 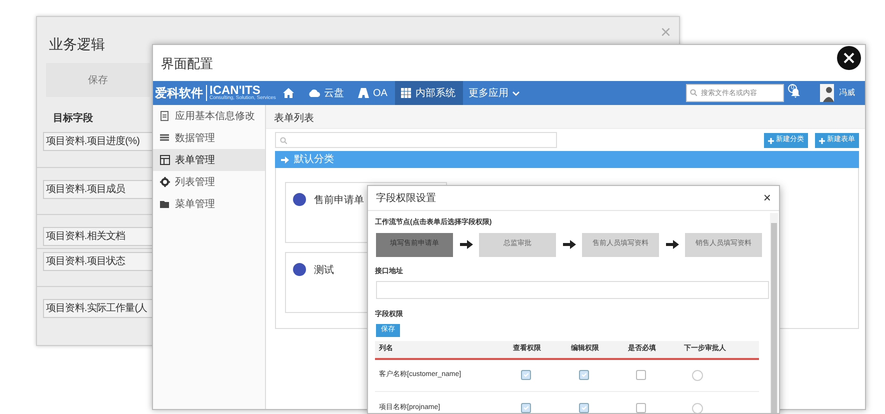 I want to click on user-name: 冯威, so click(x=847, y=93).